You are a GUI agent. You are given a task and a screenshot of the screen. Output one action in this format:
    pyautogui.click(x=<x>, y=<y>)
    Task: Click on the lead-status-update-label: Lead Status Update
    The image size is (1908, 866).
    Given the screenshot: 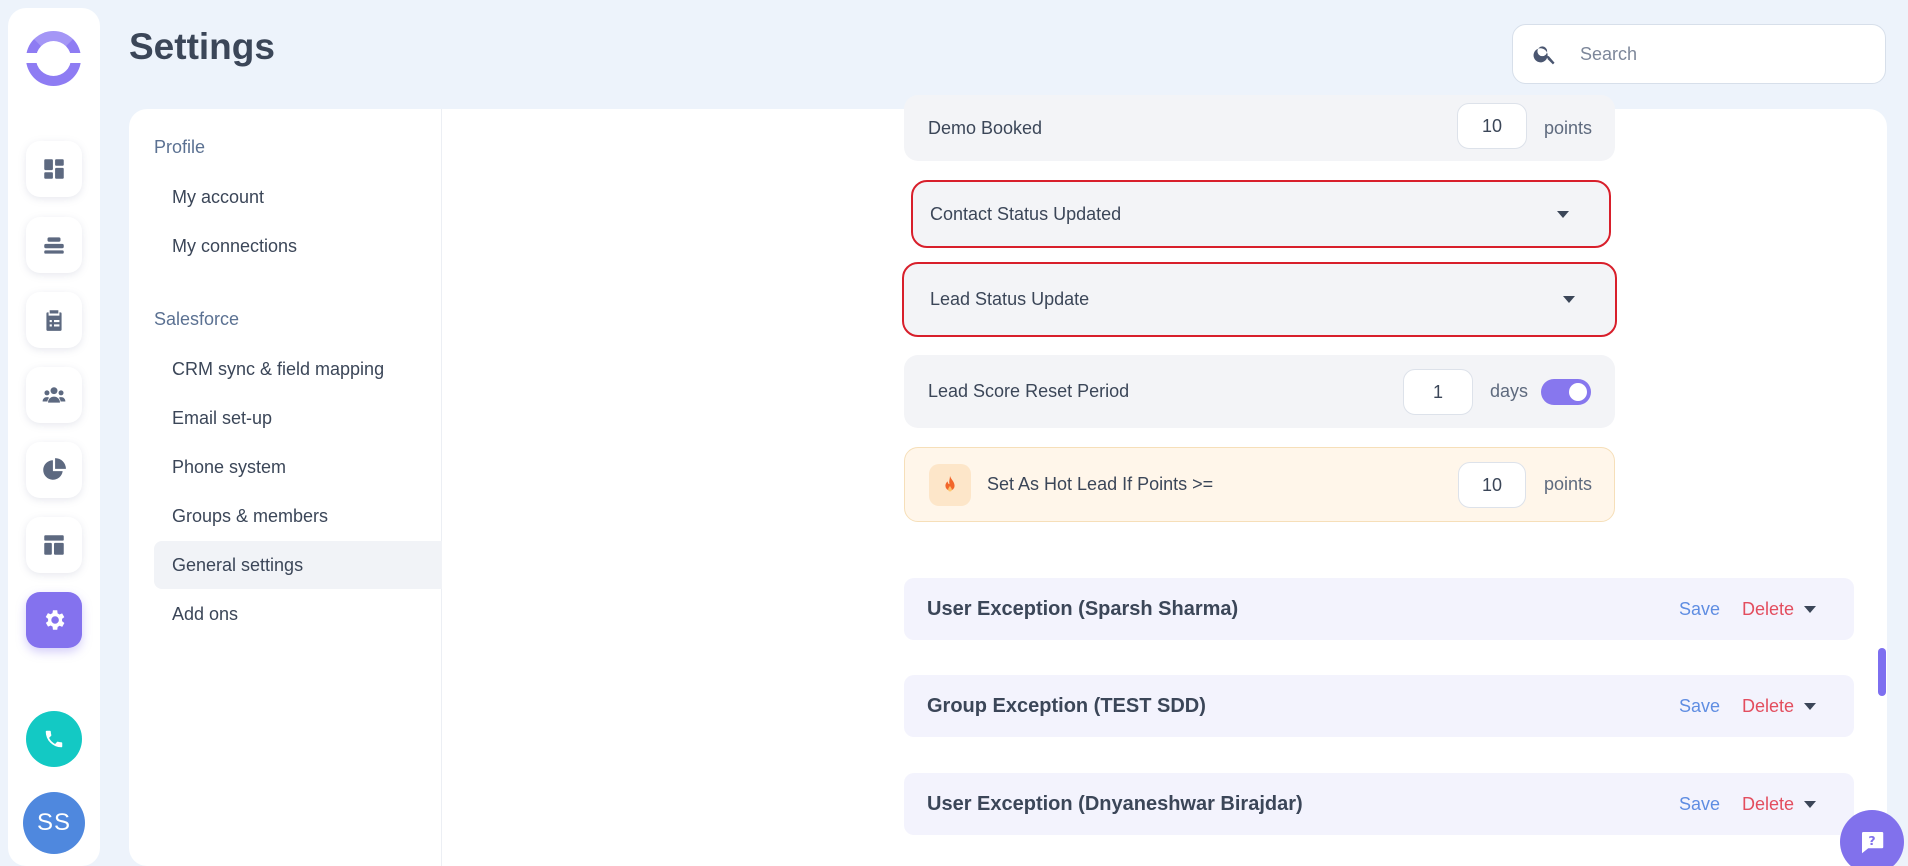 What is the action you would take?
    pyautogui.click(x=1010, y=299)
    